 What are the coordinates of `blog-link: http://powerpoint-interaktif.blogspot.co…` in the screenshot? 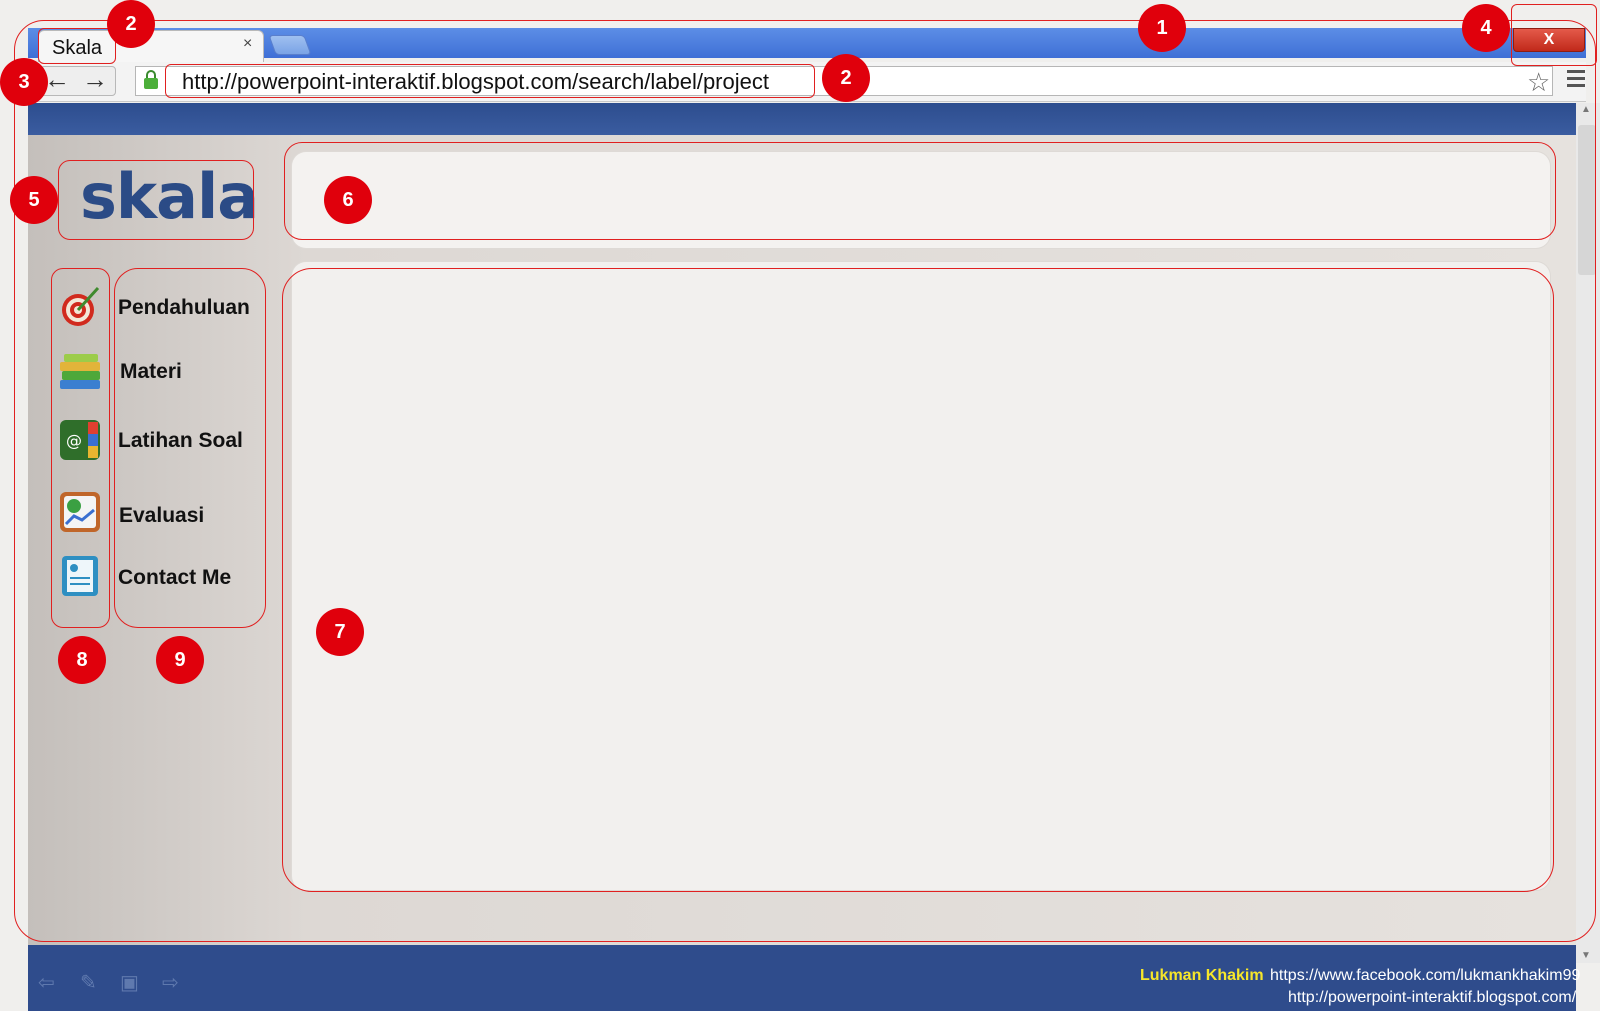 It's located at (1432, 998).